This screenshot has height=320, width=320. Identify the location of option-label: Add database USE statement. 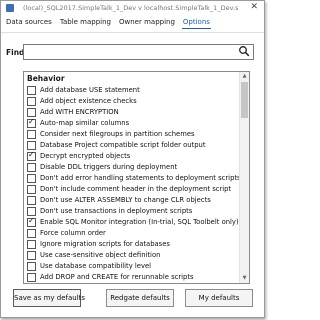
(90, 90).